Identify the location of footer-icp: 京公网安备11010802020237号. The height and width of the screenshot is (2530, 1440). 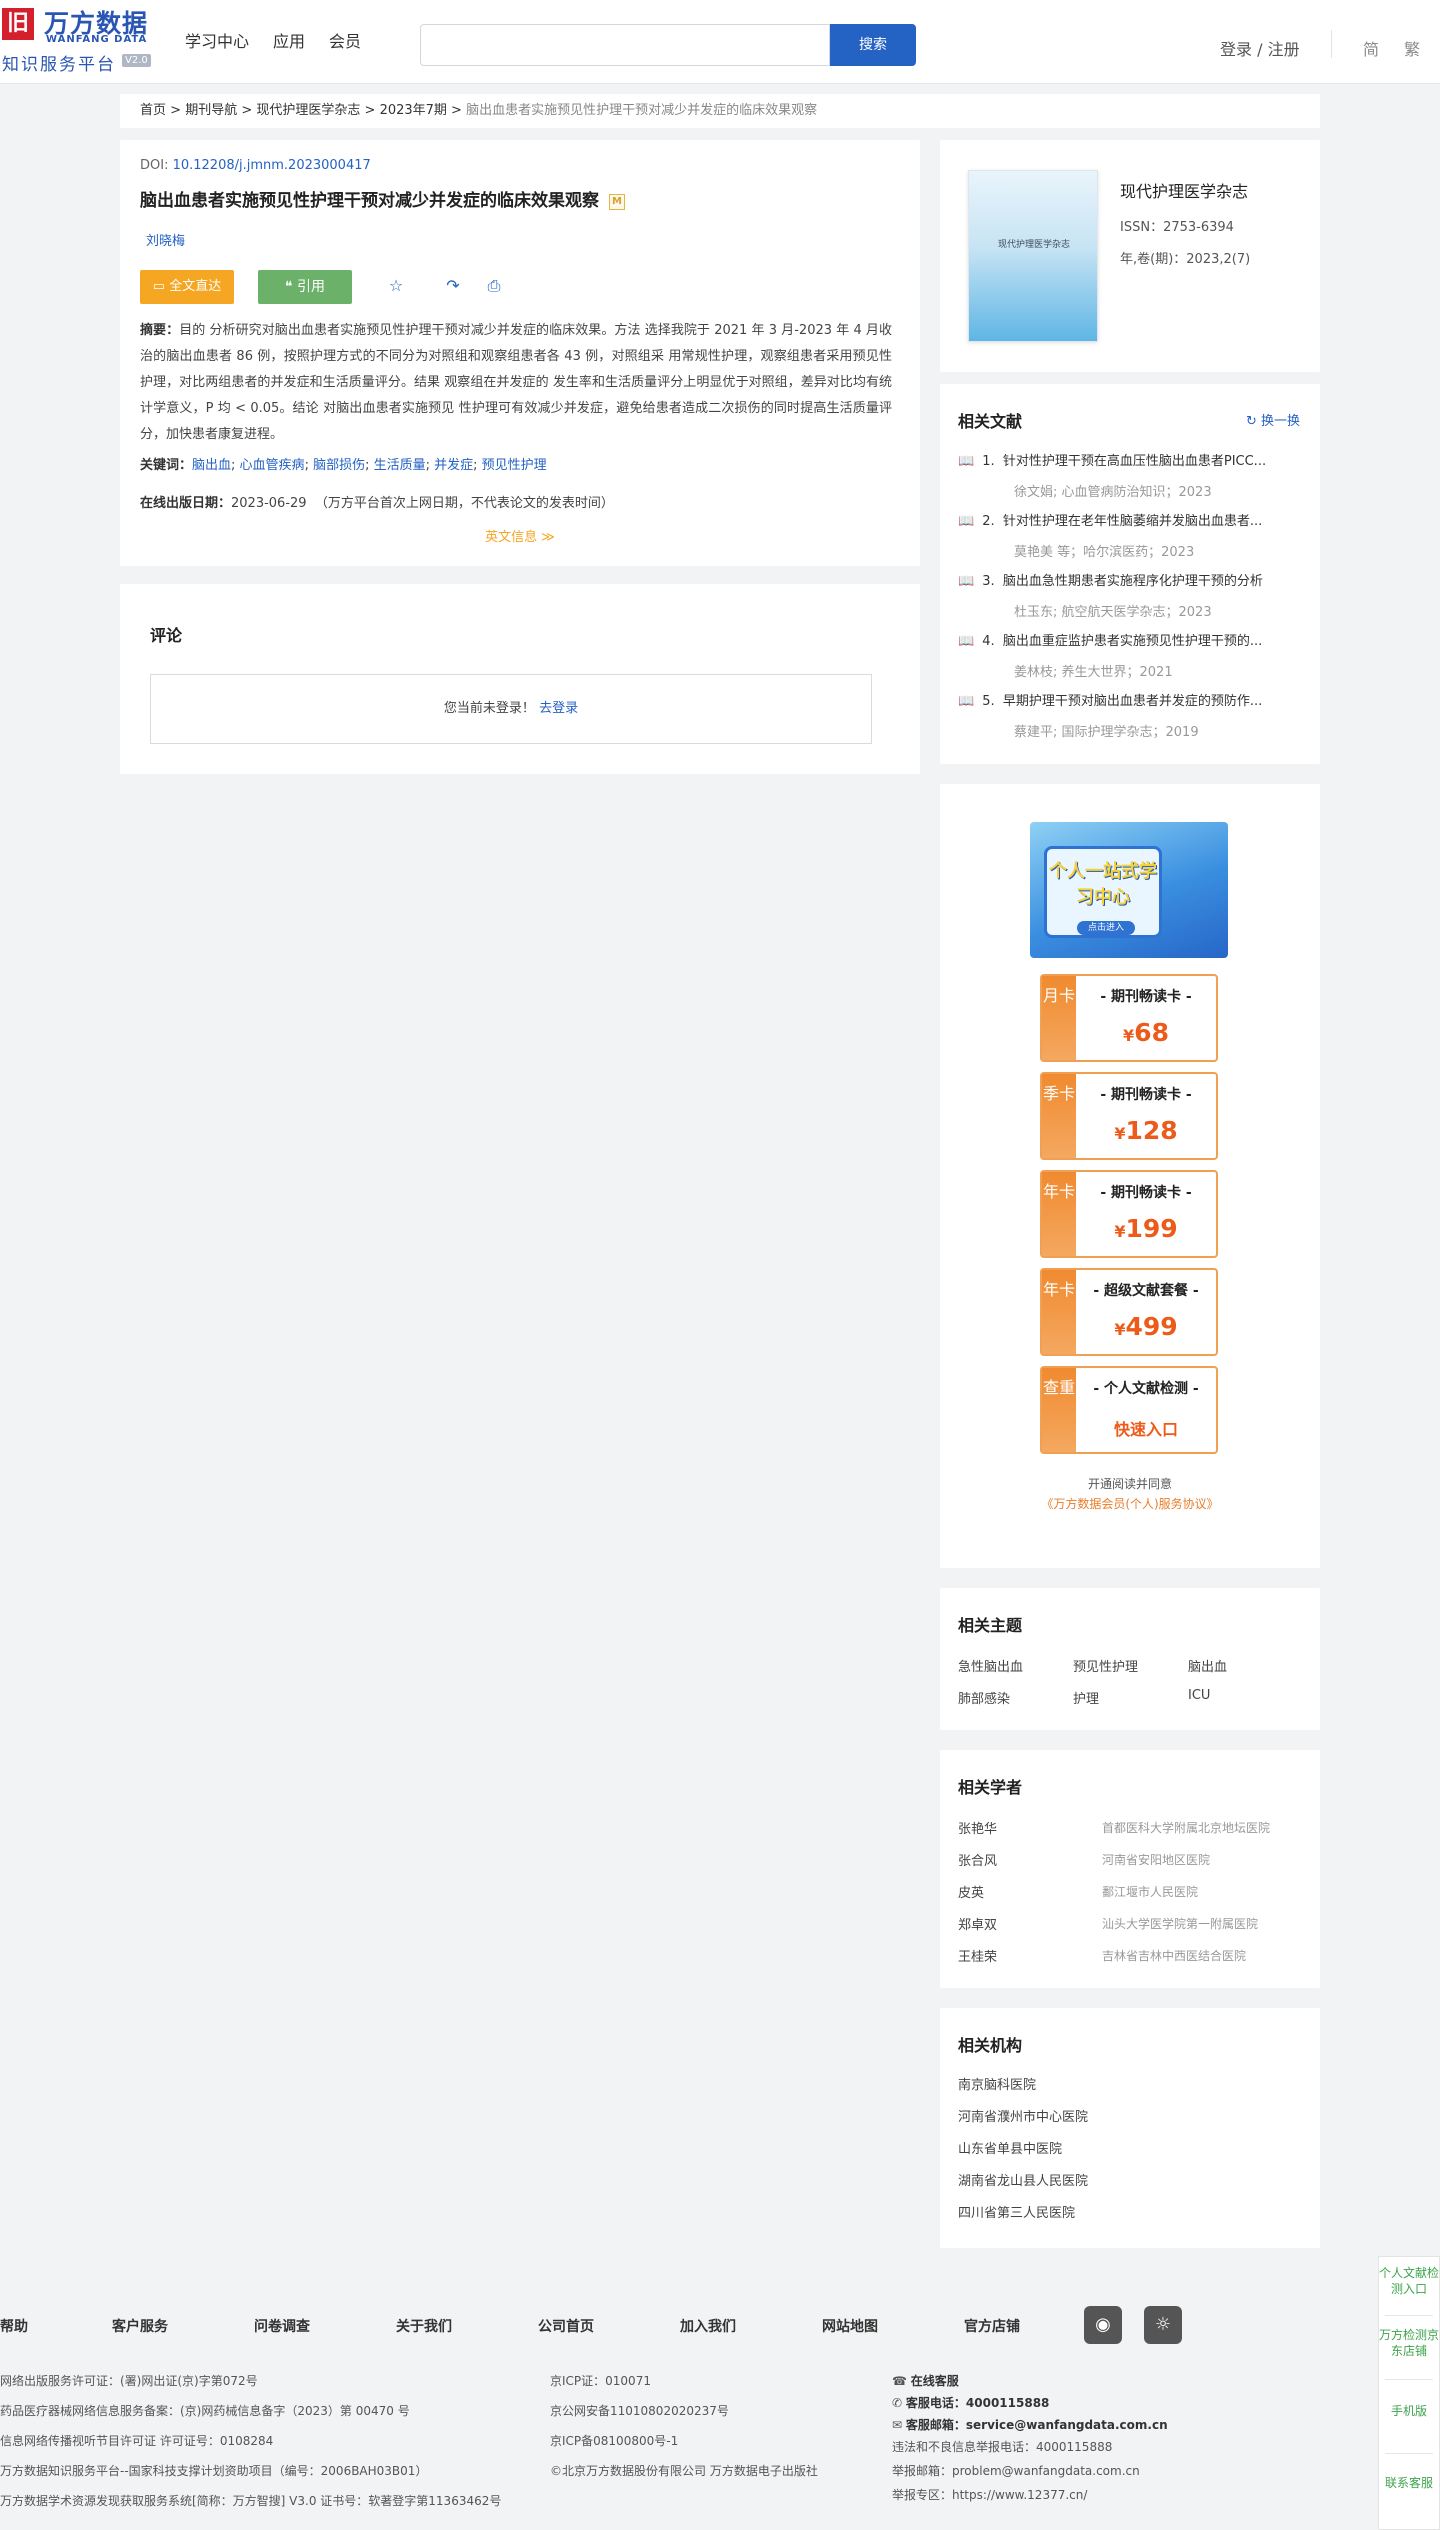
(639, 2410).